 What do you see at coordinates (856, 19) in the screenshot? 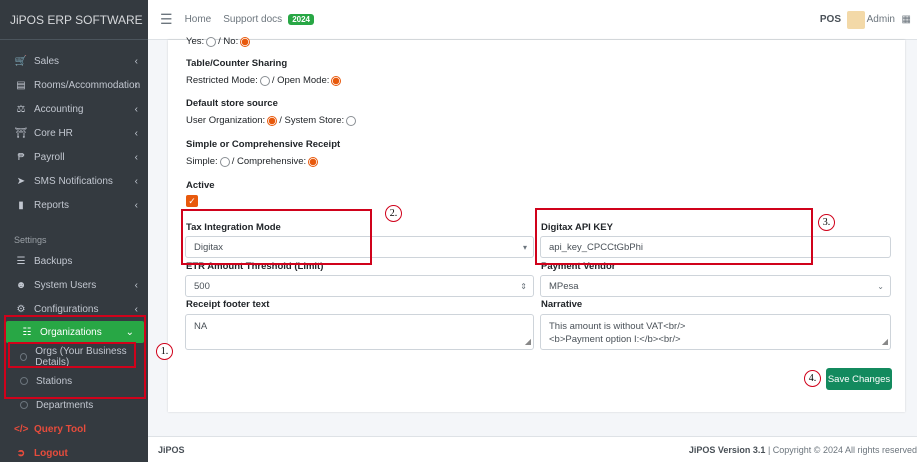
I see `avatar` at bounding box center [856, 19].